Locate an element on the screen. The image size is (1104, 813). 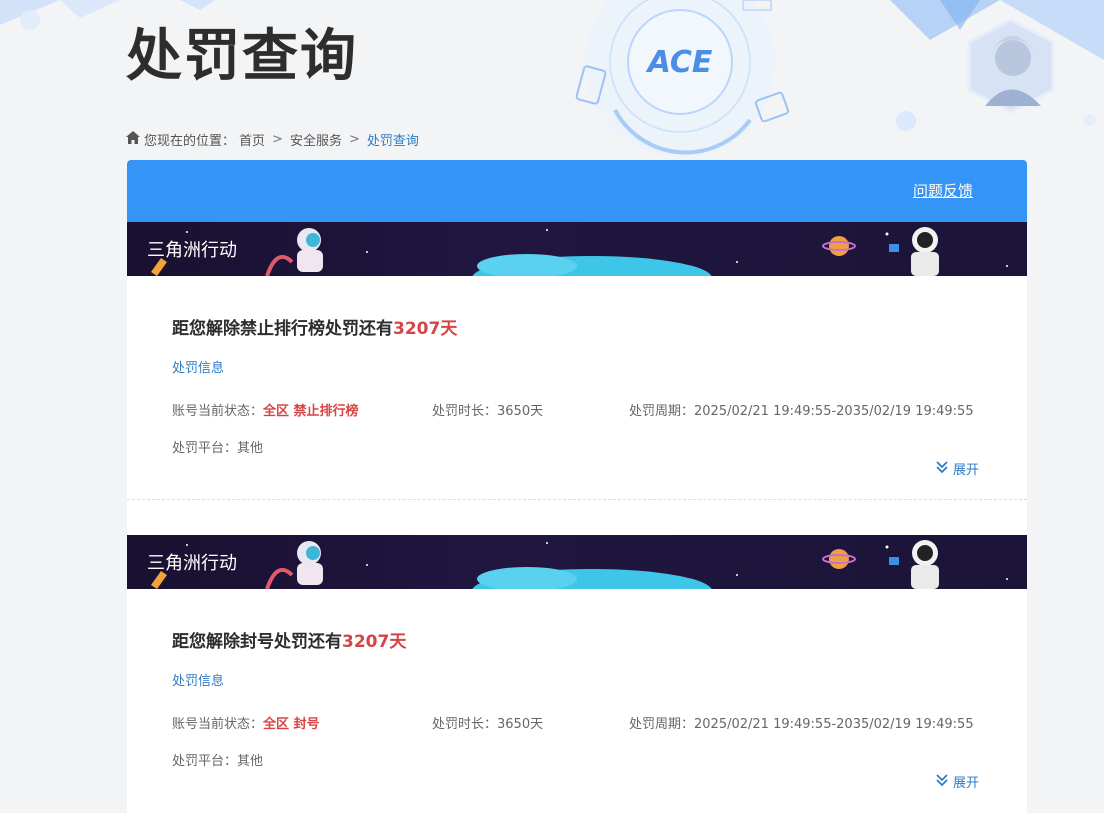
record-divider is located at coordinates (577, 499).